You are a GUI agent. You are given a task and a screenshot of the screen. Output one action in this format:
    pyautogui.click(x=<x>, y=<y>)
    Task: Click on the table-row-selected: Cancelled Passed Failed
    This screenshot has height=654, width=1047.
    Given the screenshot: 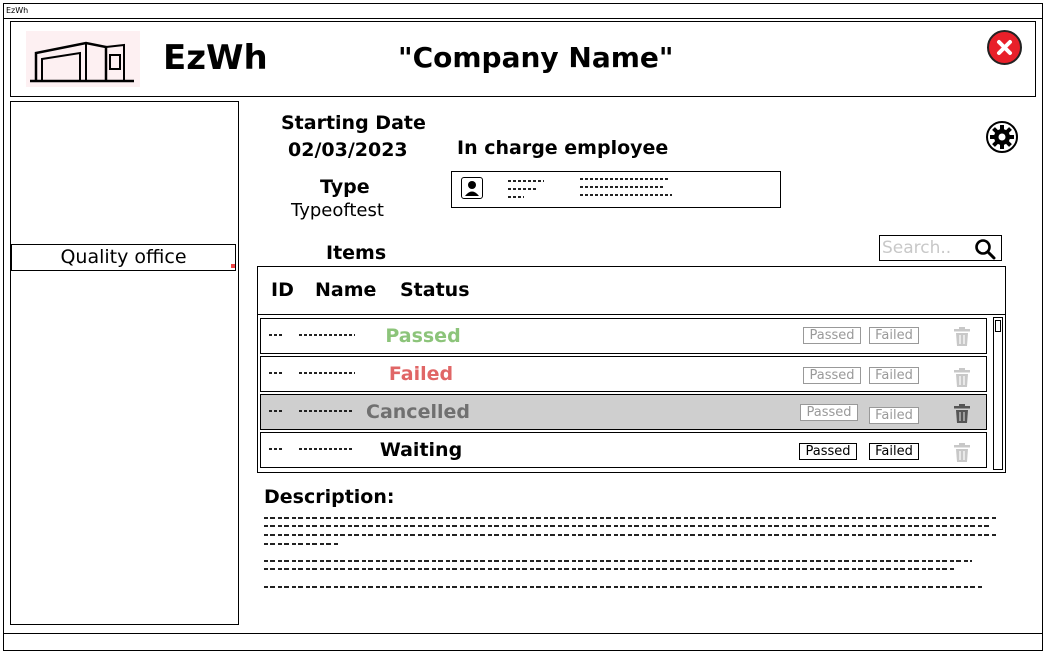 What is the action you would take?
    pyautogui.click(x=623, y=412)
    